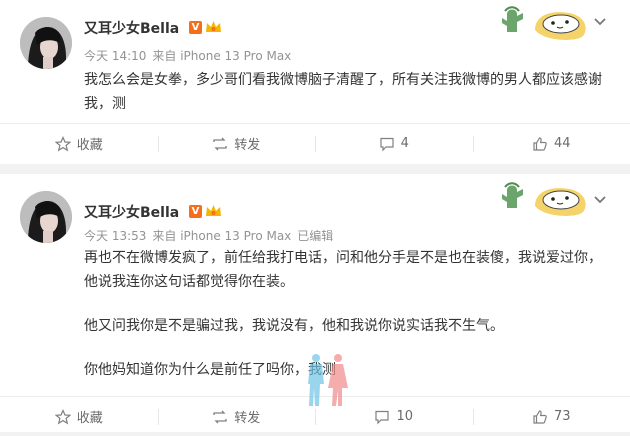  What do you see at coordinates (404, 416) in the screenshot?
I see `comment-count: 10` at bounding box center [404, 416].